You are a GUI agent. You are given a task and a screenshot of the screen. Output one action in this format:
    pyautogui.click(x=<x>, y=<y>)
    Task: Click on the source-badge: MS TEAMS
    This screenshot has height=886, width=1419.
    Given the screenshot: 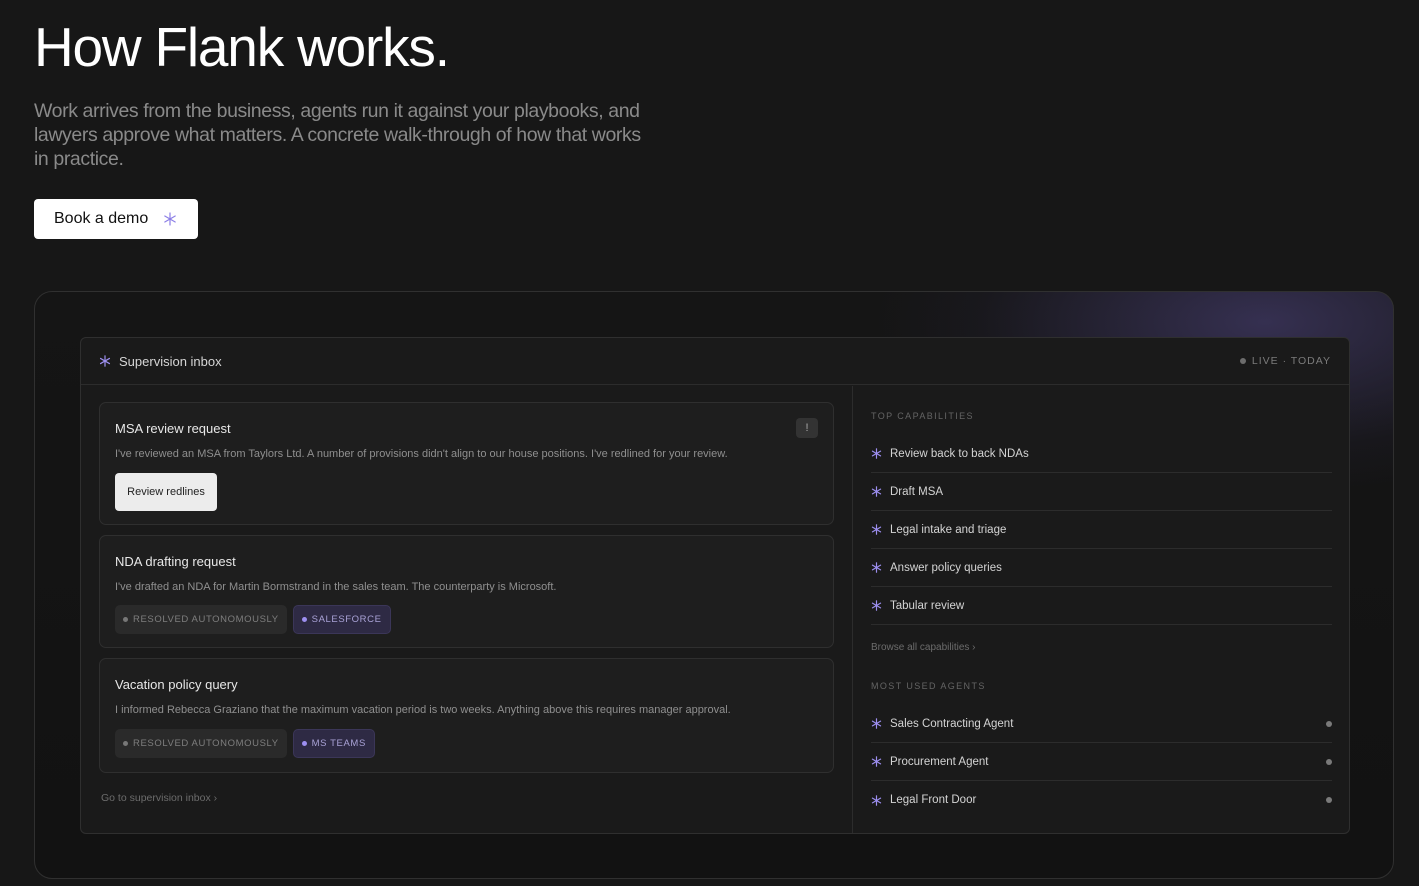 What is the action you would take?
    pyautogui.click(x=333, y=743)
    